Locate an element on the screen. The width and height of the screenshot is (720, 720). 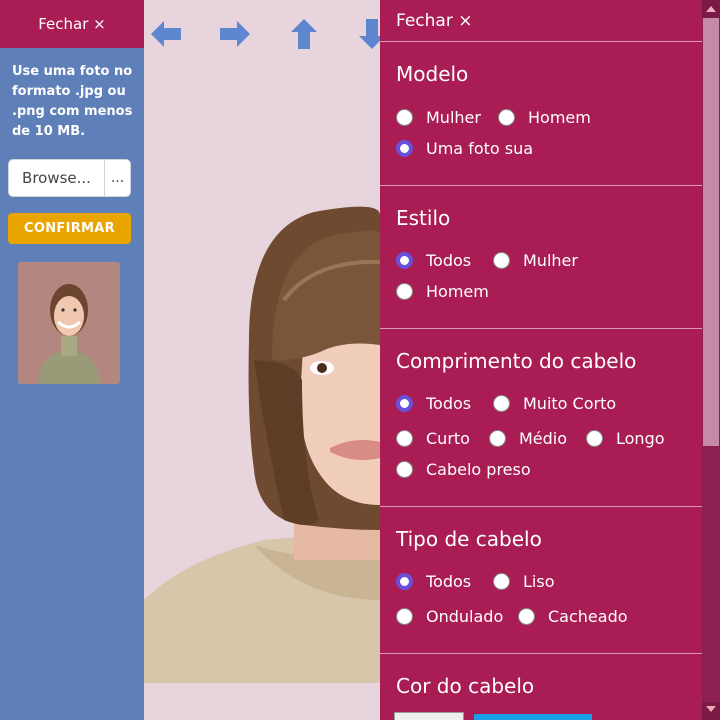
radio-comprimento-todos: Todos is located at coordinates (433, 403).